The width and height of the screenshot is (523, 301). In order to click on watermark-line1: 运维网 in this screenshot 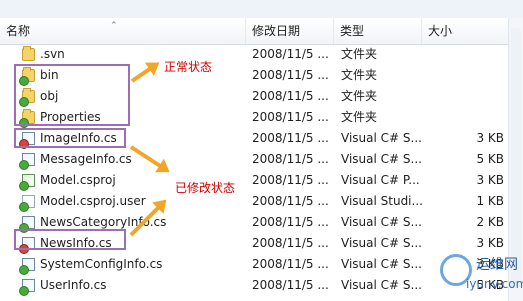, I will do `click(497, 265)`.